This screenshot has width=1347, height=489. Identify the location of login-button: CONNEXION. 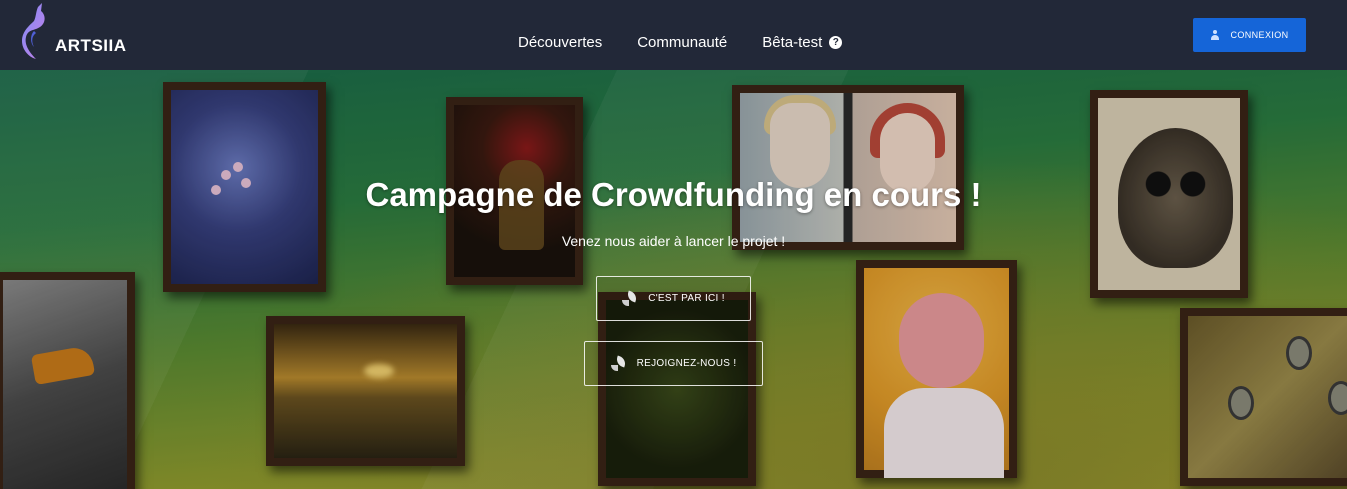
(1249, 35).